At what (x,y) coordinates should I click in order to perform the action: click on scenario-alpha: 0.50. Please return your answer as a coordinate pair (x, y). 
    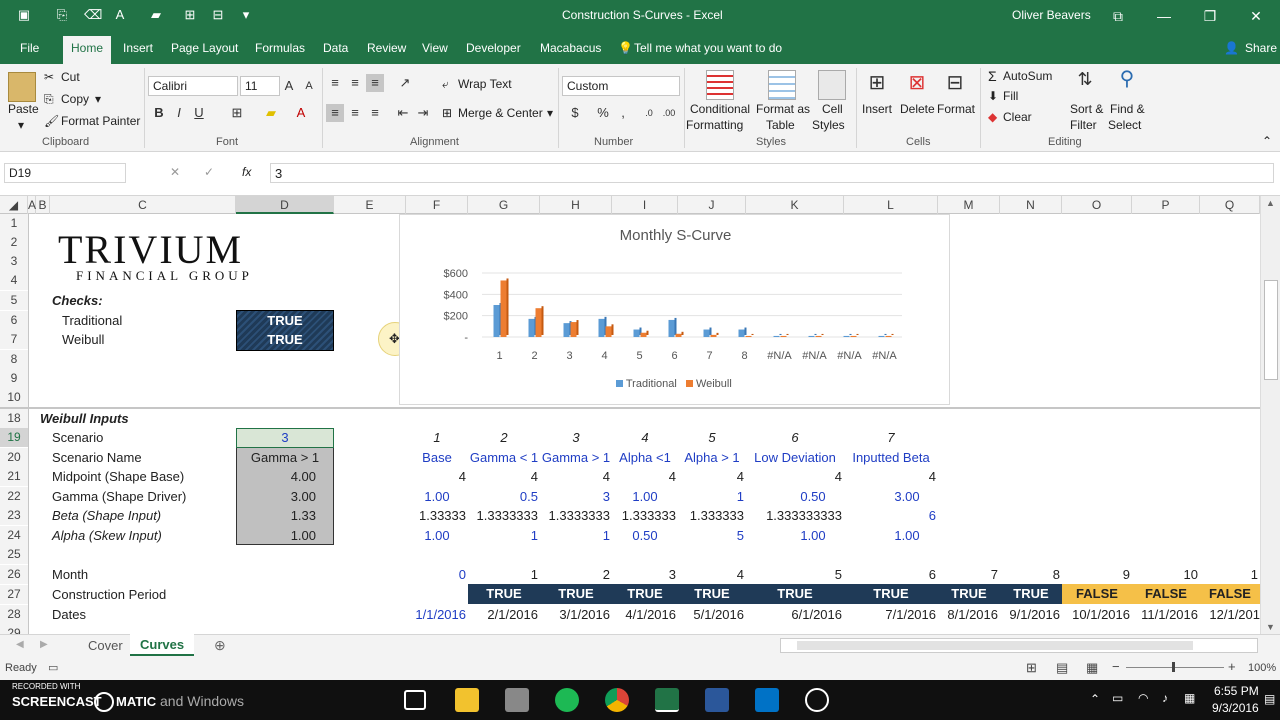
    Looking at the image, I should click on (645, 535).